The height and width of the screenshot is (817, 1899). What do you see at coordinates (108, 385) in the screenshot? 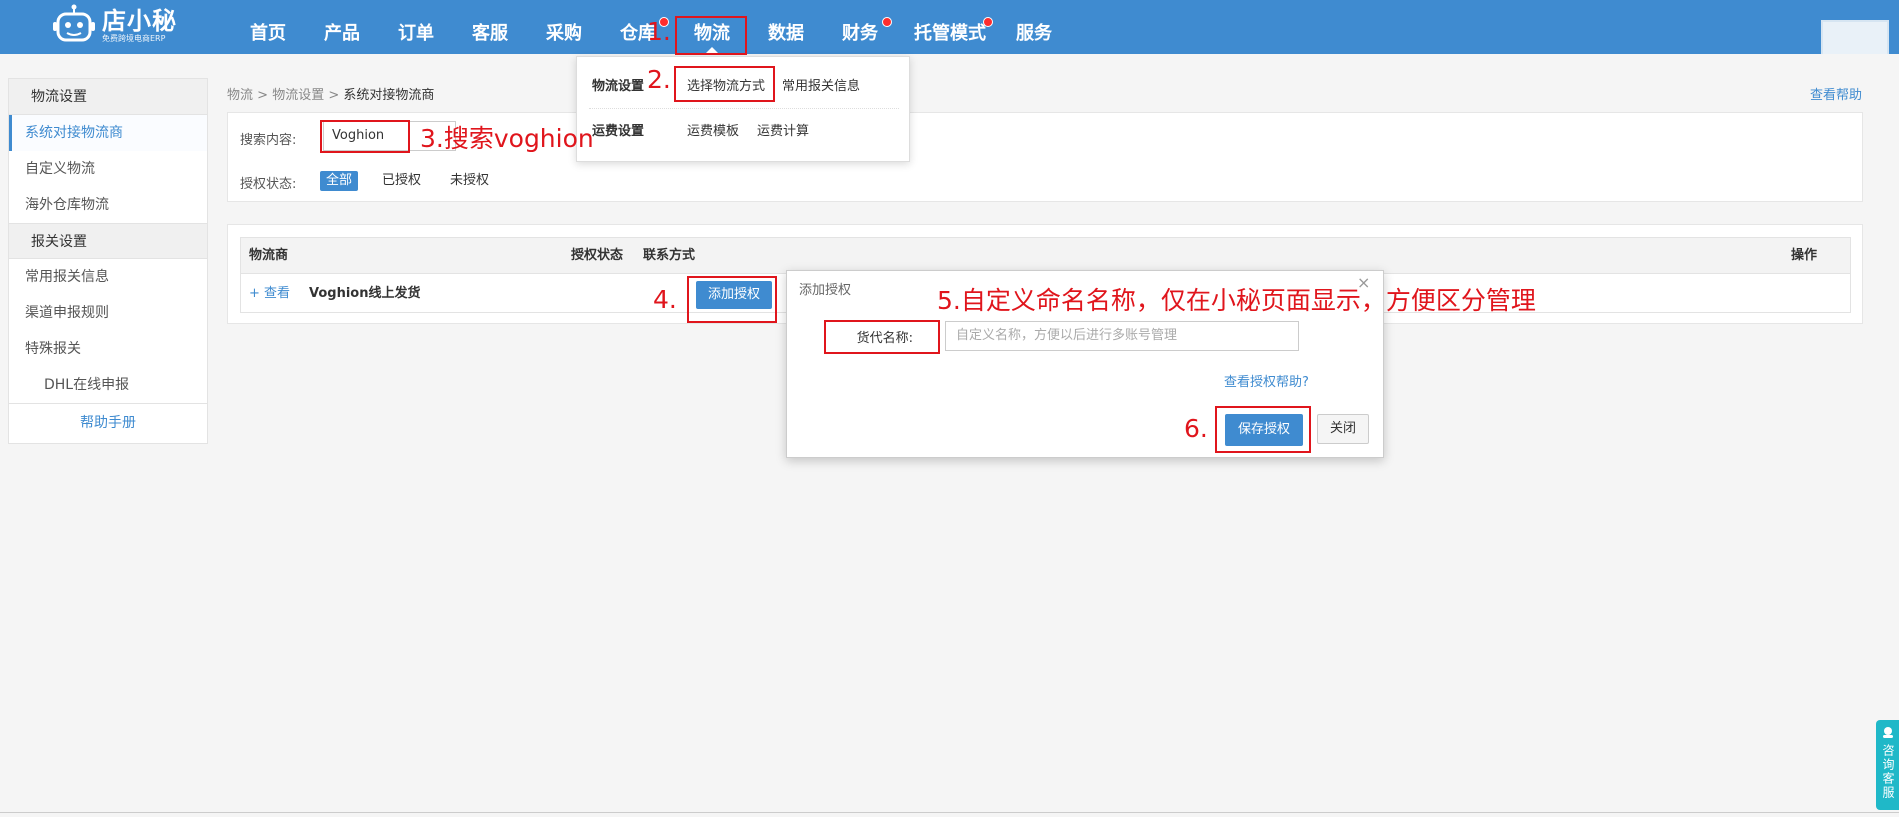
I see `sidebar-item-dhl-declaration: DHL在线申报` at bounding box center [108, 385].